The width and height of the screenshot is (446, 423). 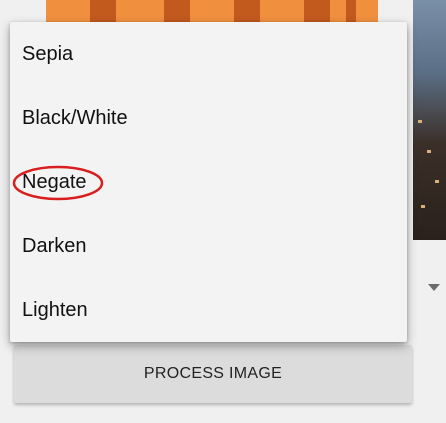 What do you see at coordinates (48, 53) in the screenshot?
I see `menu-item-label: Sepia` at bounding box center [48, 53].